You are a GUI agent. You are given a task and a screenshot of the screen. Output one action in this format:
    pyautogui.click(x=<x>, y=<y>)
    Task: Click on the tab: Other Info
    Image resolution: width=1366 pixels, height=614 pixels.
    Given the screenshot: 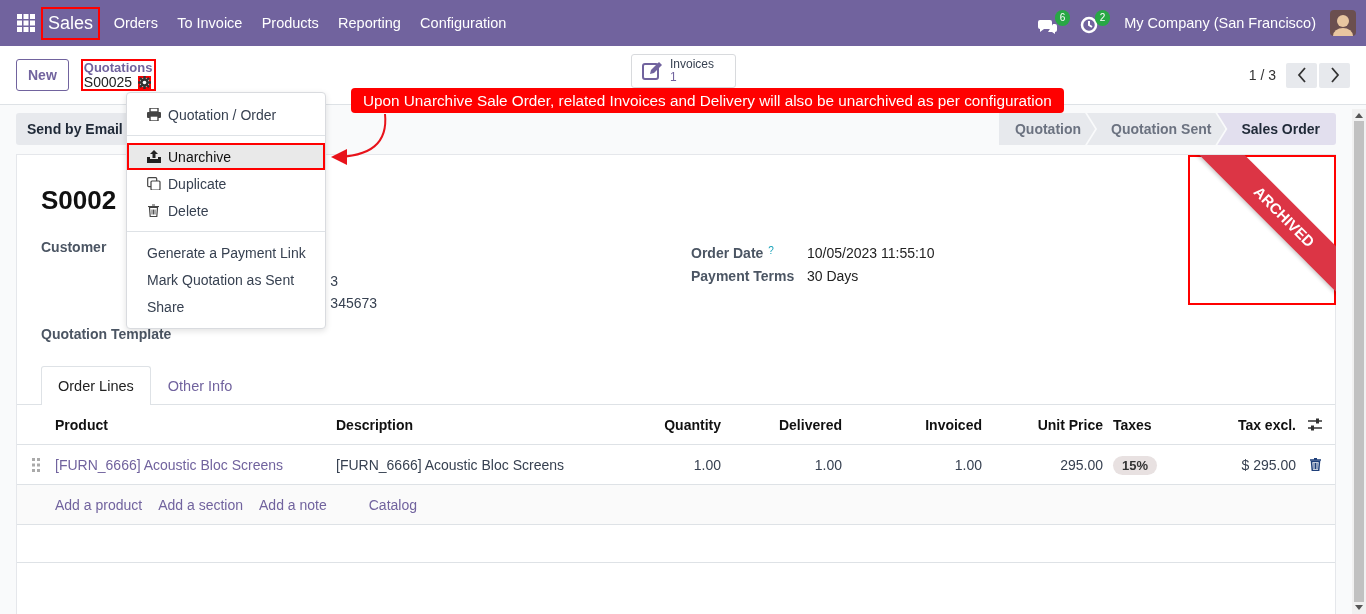 What is the action you would take?
    pyautogui.click(x=200, y=385)
    